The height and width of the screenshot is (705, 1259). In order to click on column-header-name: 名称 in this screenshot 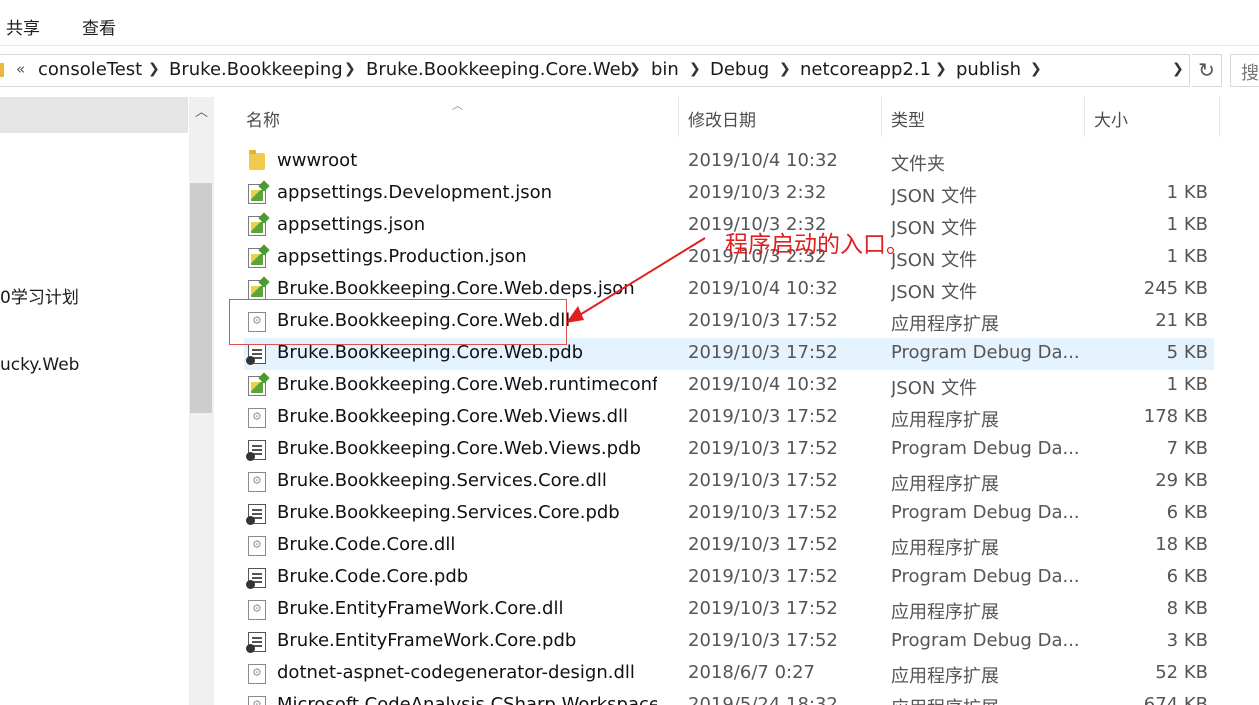, I will do `click(263, 117)`.